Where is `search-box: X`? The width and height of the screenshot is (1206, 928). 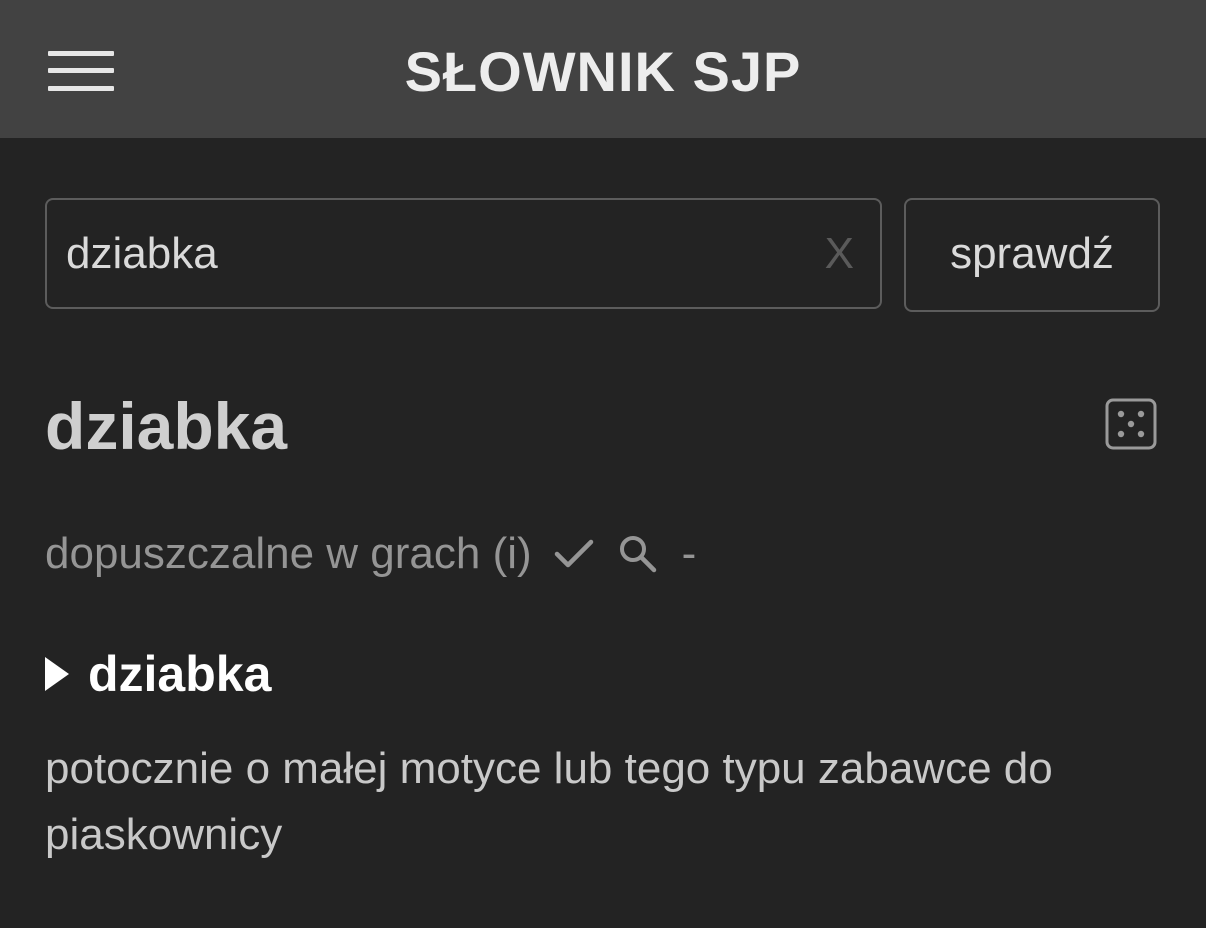
search-box: X is located at coordinates (463, 253).